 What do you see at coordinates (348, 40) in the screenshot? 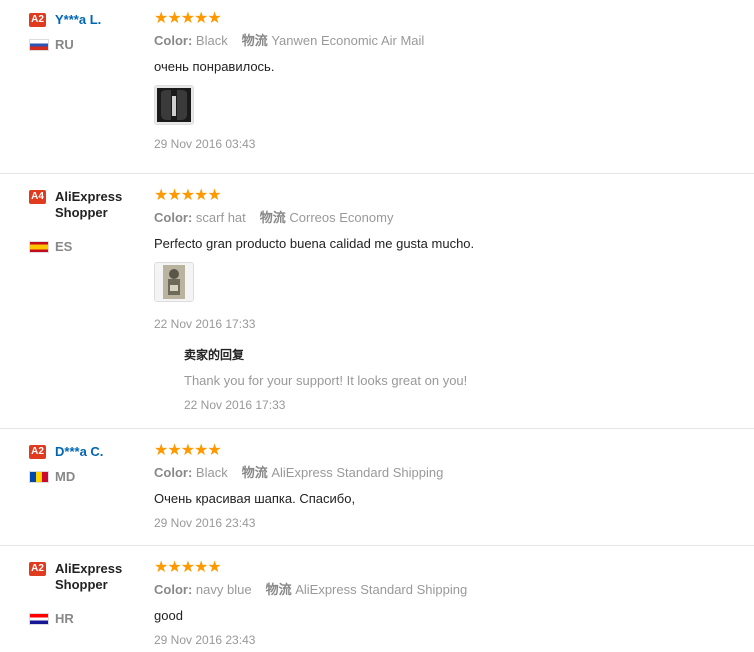
I see `shipping-value: Yanwen Economic Air Mail` at bounding box center [348, 40].